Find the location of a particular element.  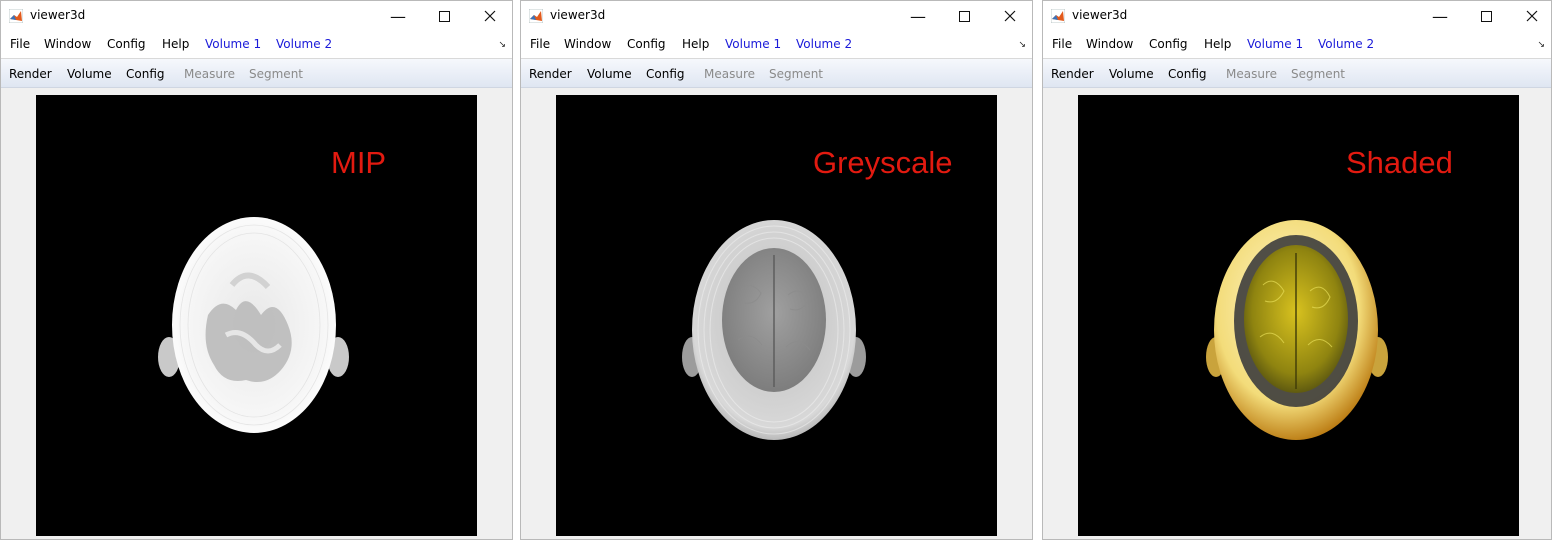

head-render-mip is located at coordinates (253, 325).